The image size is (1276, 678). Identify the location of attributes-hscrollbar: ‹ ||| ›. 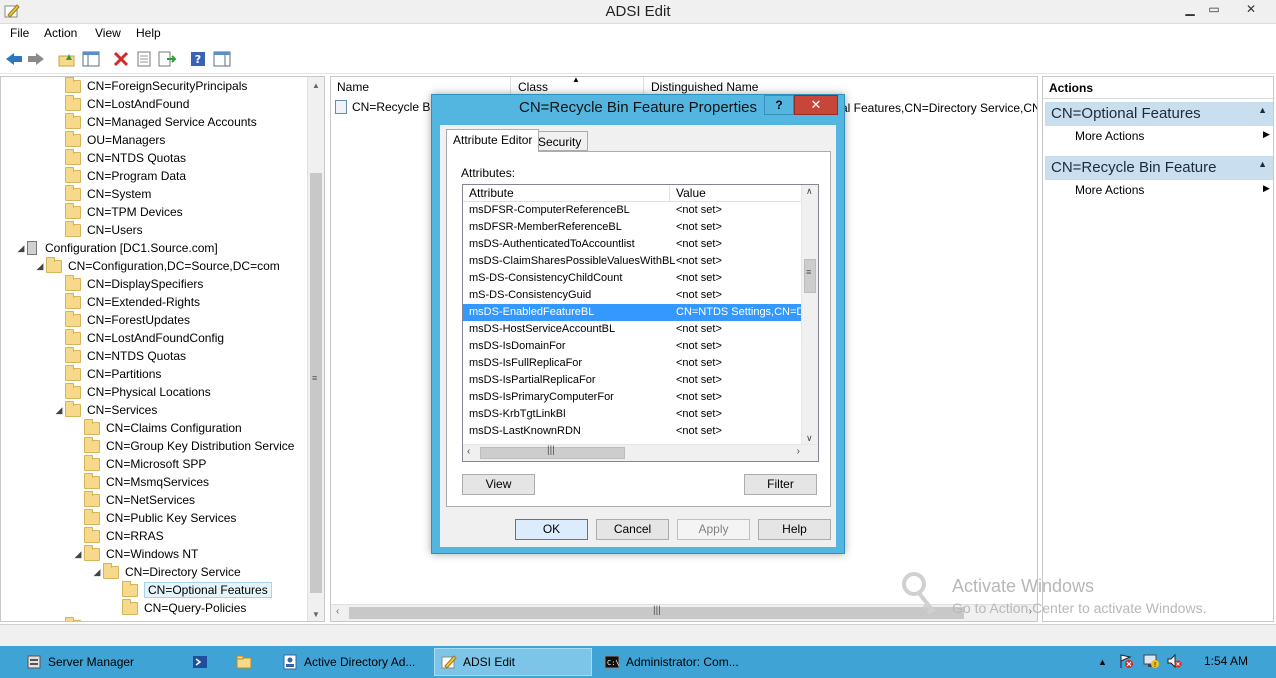
(640, 452).